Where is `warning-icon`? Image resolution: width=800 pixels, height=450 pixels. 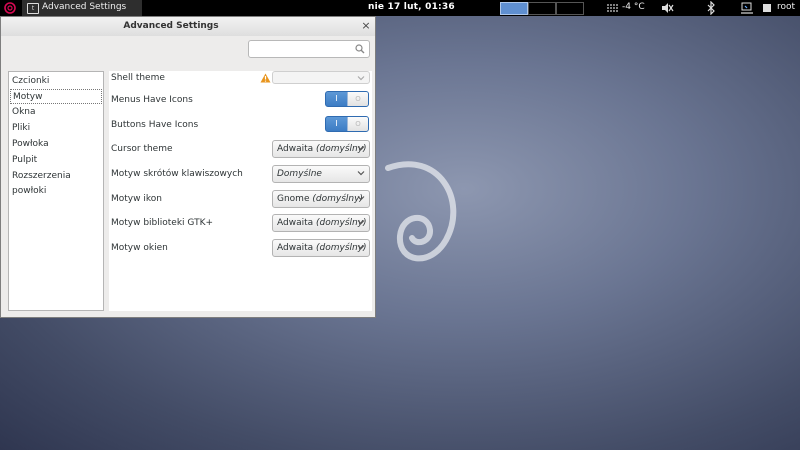 warning-icon is located at coordinates (265, 78).